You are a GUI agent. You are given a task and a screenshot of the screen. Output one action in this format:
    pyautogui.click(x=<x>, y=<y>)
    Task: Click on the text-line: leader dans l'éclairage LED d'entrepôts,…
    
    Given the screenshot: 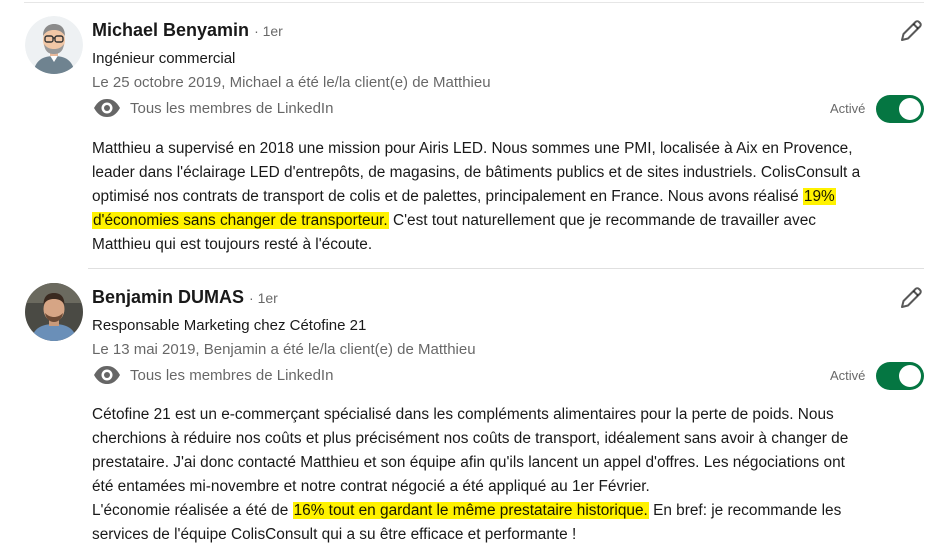 What is the action you would take?
    pyautogui.click(x=476, y=172)
    